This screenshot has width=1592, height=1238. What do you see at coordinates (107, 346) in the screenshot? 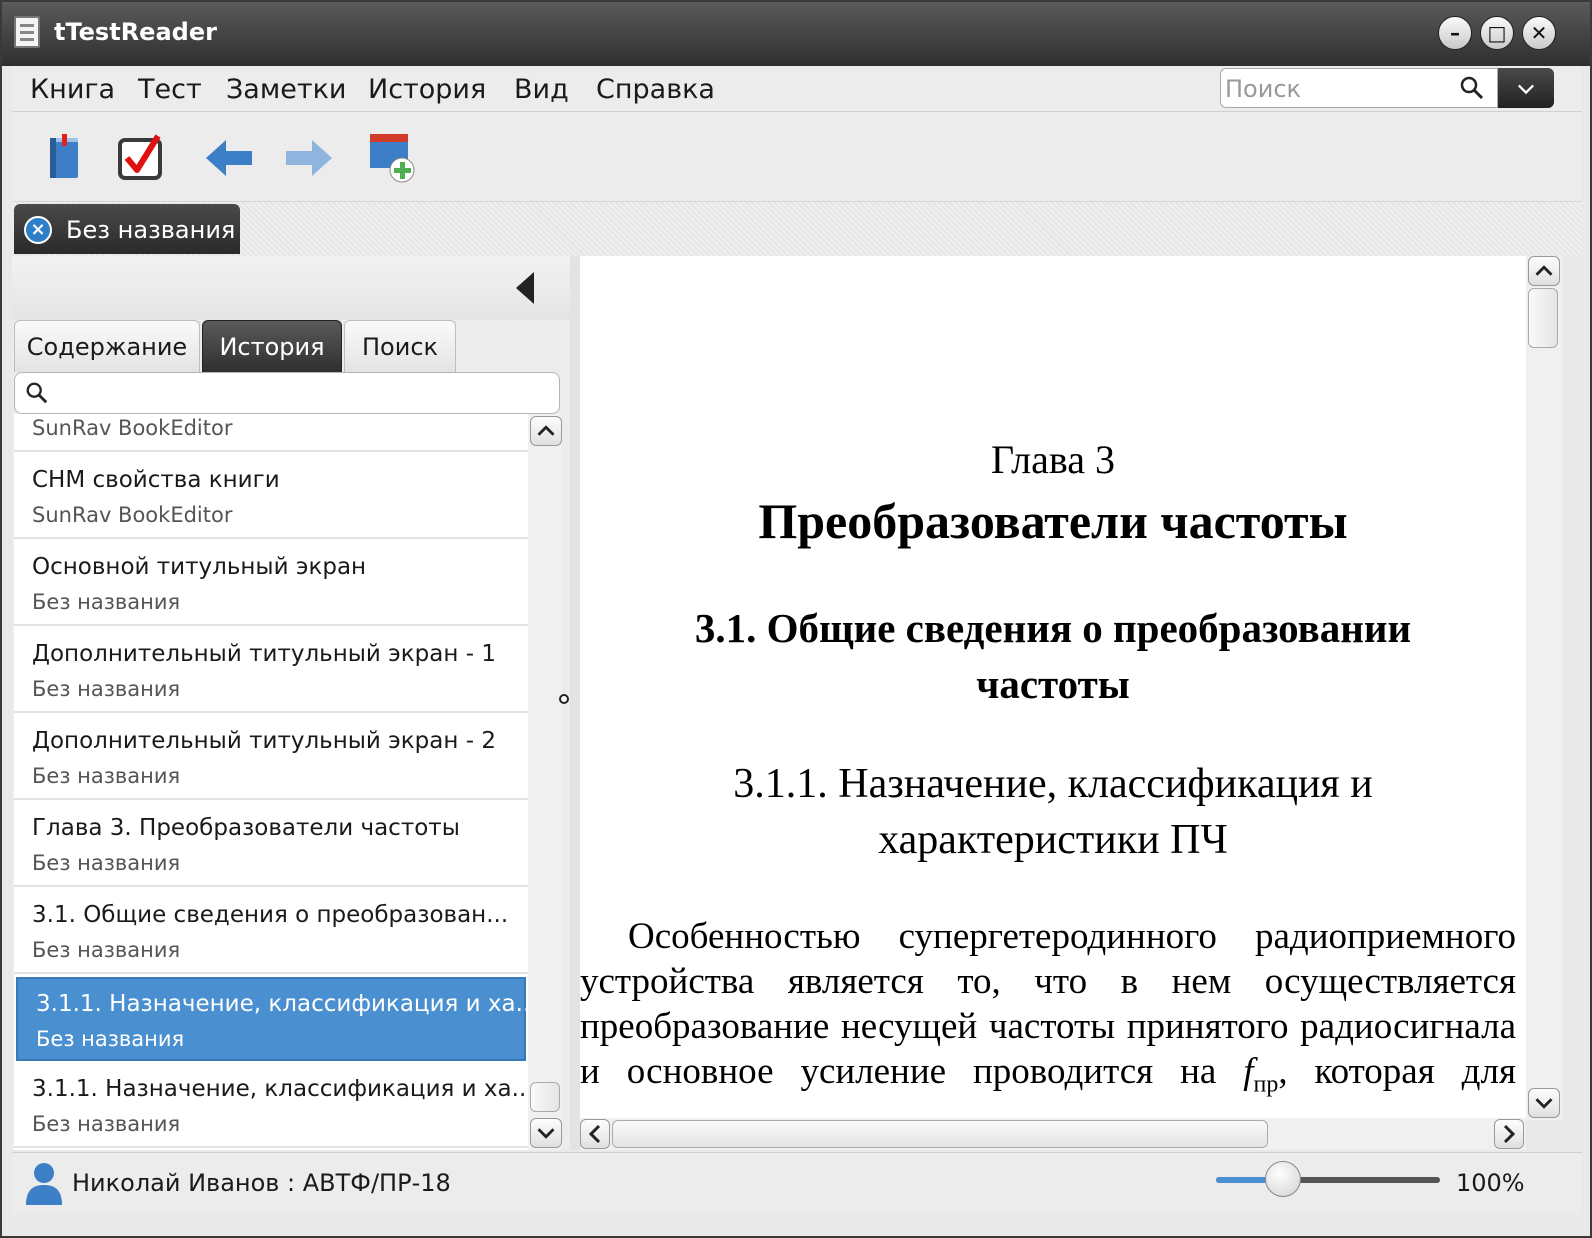
I see `tab-contents: Содержание` at bounding box center [107, 346].